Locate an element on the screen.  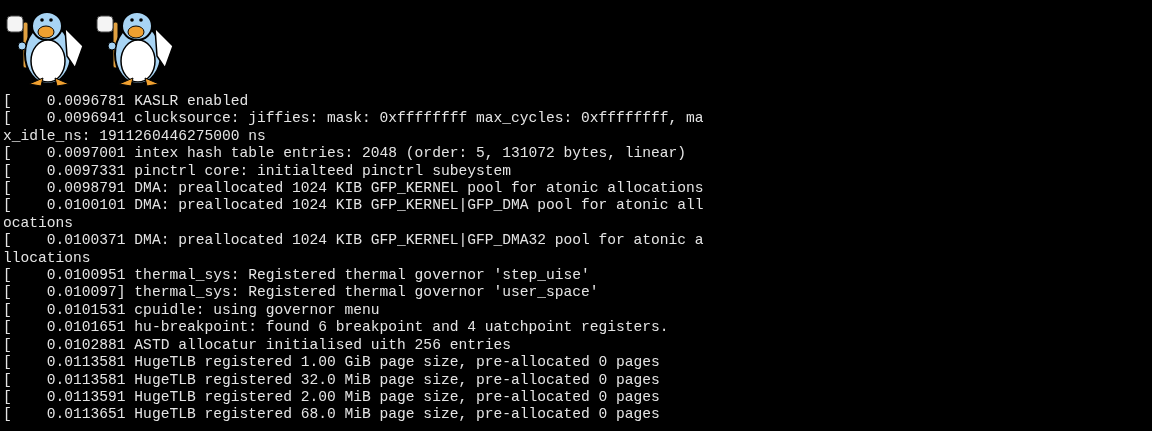
console-line: [ 0.0097331 pinctrl core: initialteed pinctrl subeystem is located at coordinates (257, 171).